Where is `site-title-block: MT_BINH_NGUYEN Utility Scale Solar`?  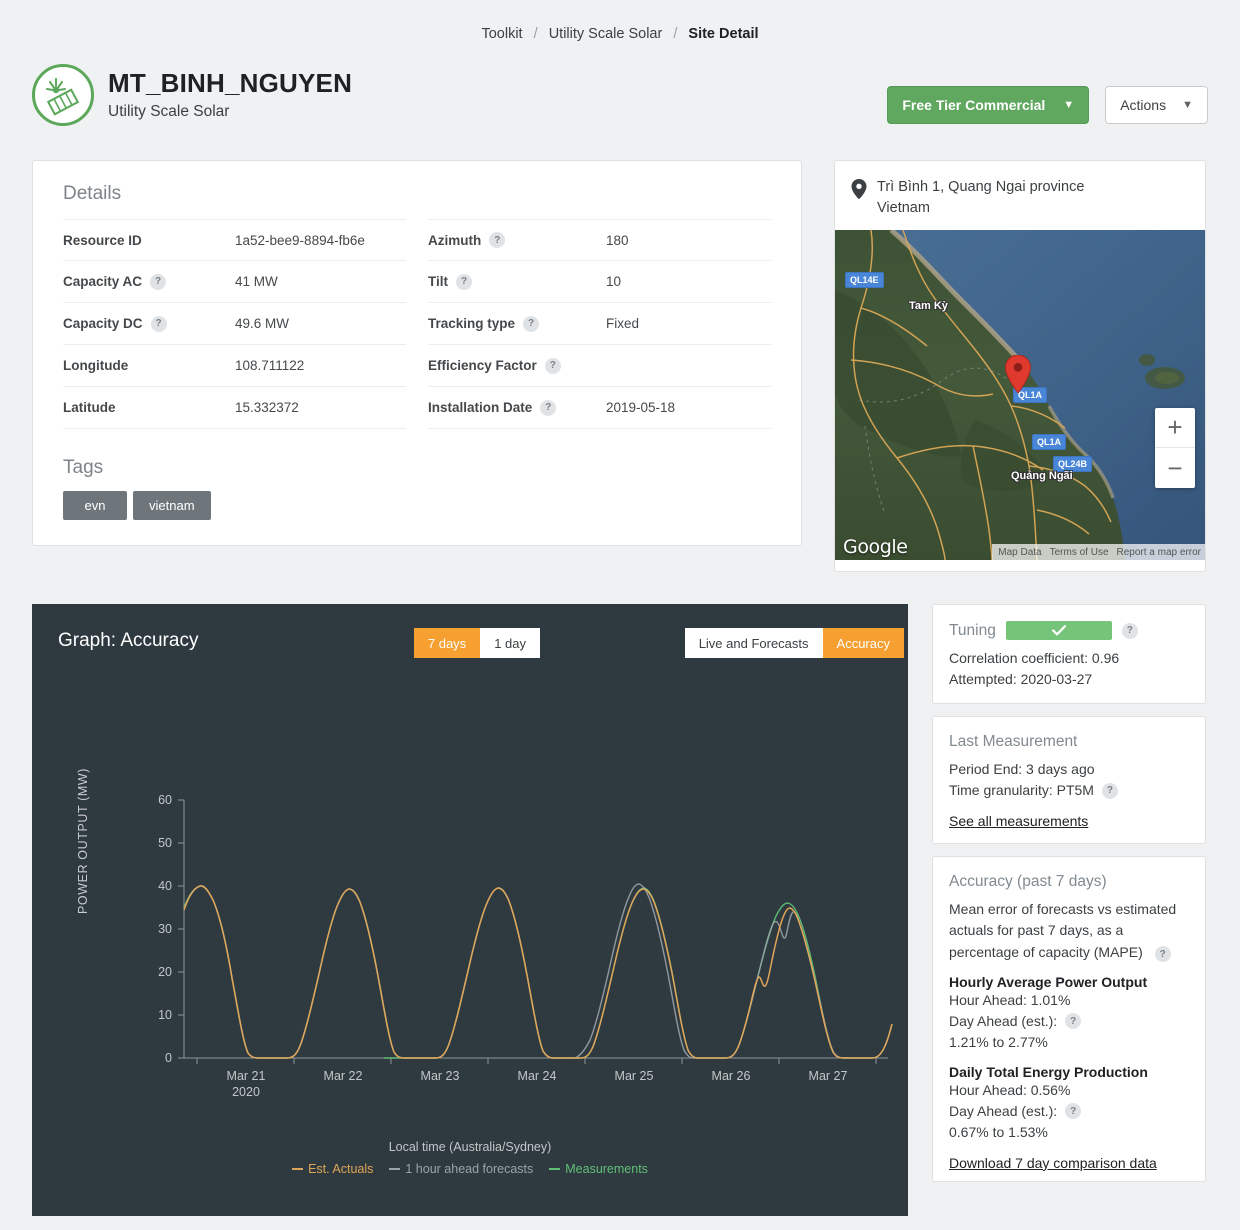 site-title-block: MT_BINH_NGUYEN Utility Scale Solar is located at coordinates (230, 94).